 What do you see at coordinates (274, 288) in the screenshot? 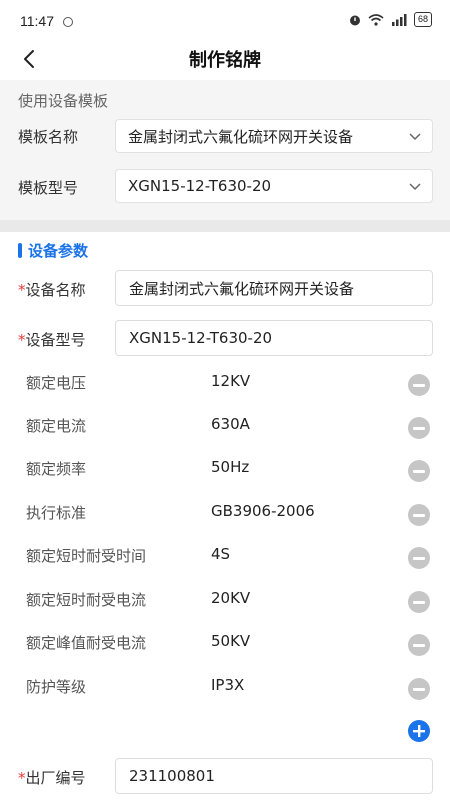
I see `device-name-input: 金属封闭式六氟化硫环网开关设备` at bounding box center [274, 288].